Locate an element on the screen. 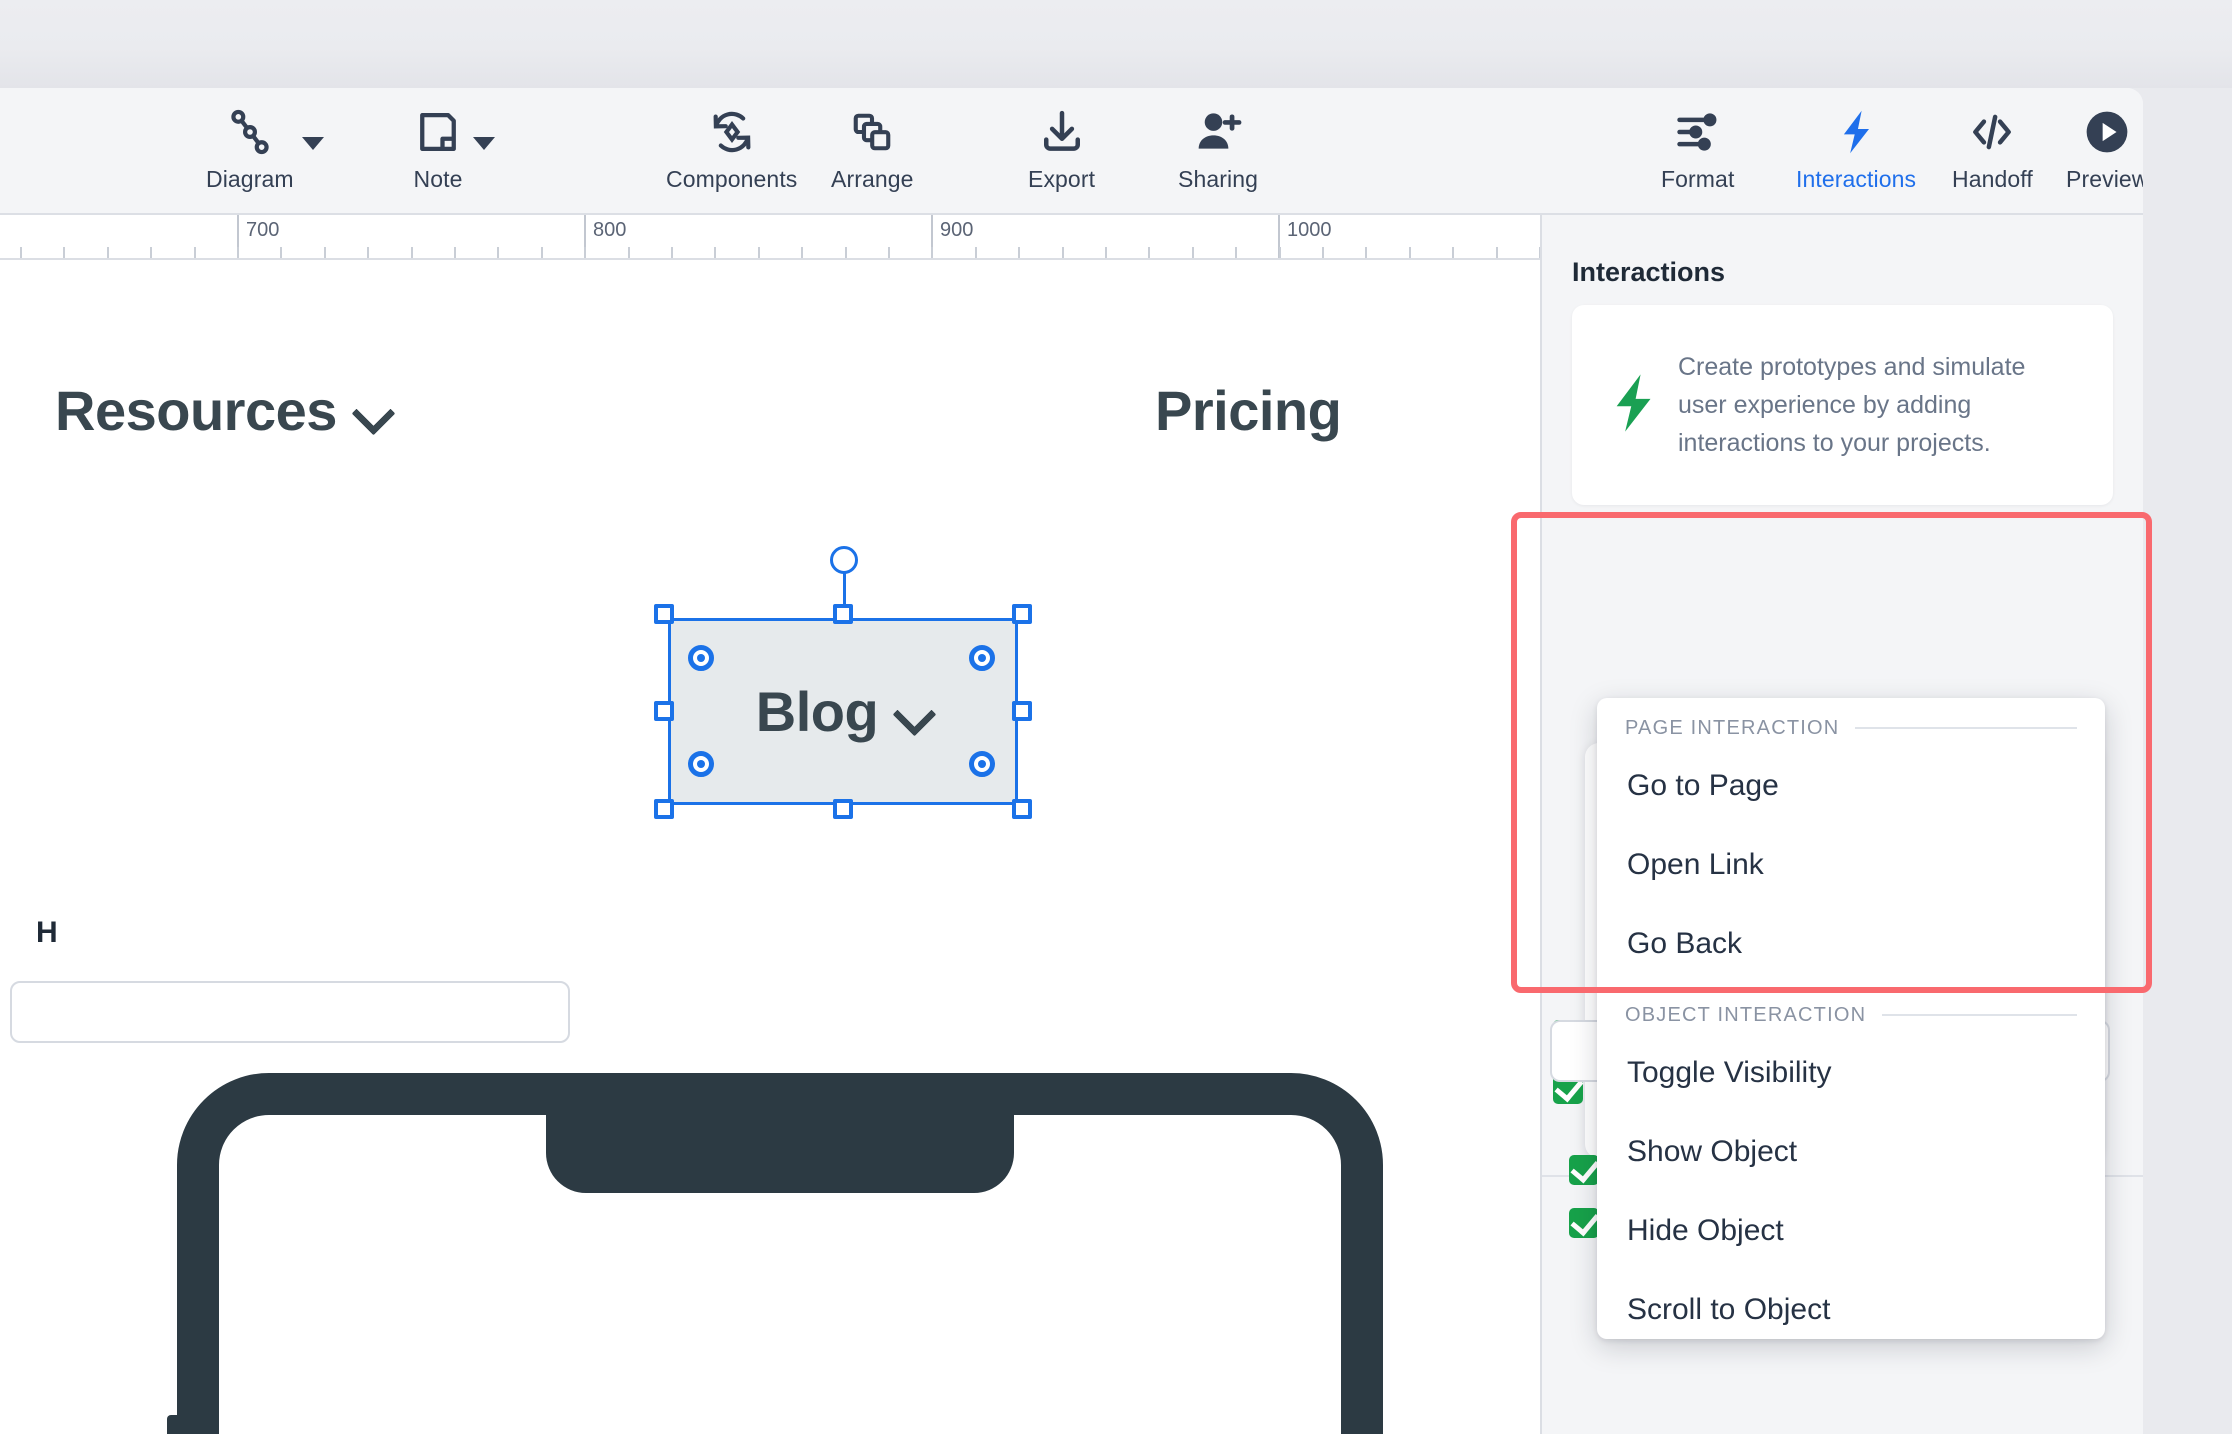 This screenshot has width=2232, height=1434. ruler-tick-label: 800 is located at coordinates (610, 230).